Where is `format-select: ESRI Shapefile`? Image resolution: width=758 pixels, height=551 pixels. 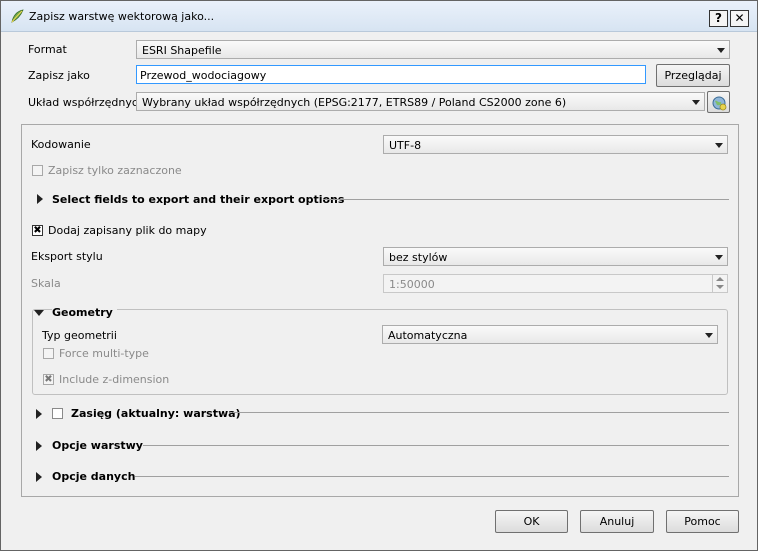
format-select: ESRI Shapefile is located at coordinates (433, 49).